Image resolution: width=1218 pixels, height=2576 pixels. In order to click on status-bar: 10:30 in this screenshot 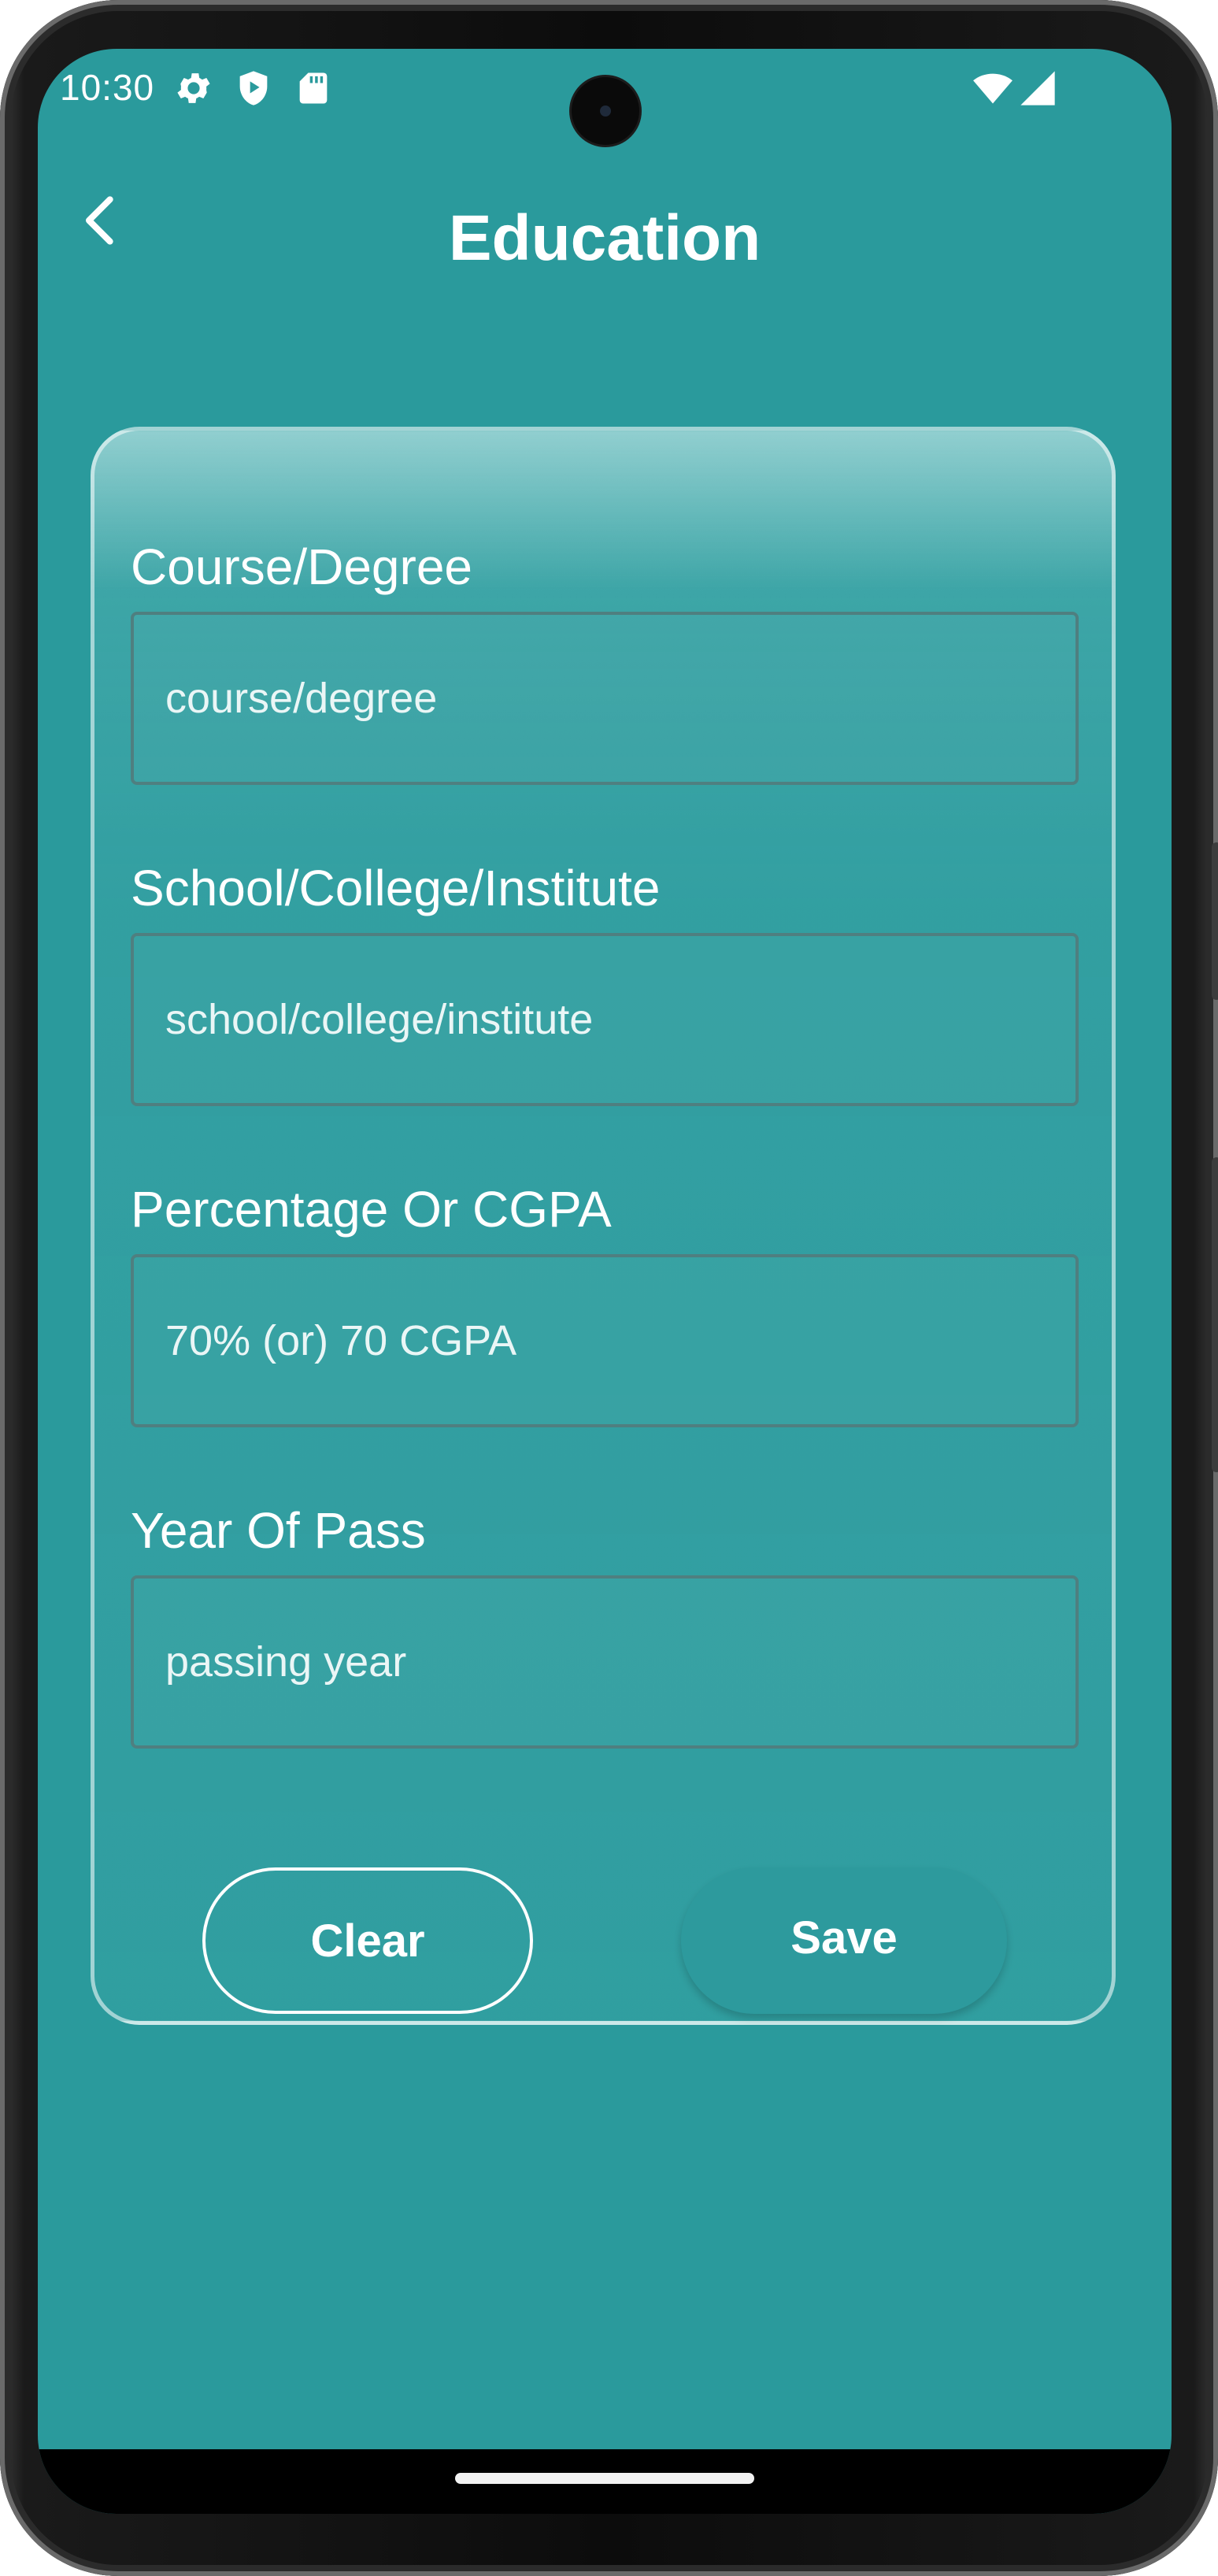, I will do `click(605, 97)`.